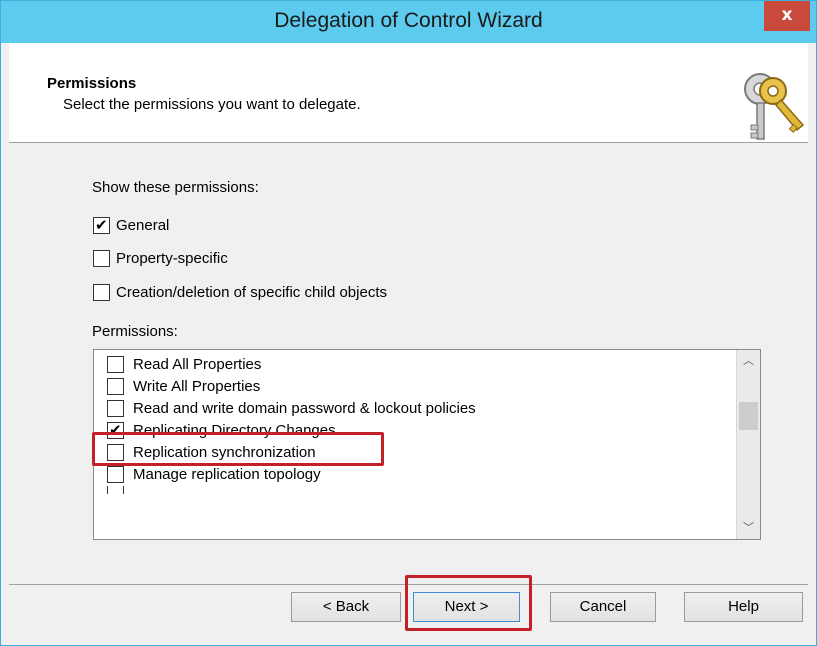 Image resolution: width=817 pixels, height=646 pixels. I want to click on scroll-up-icon: ︿, so click(748, 361).